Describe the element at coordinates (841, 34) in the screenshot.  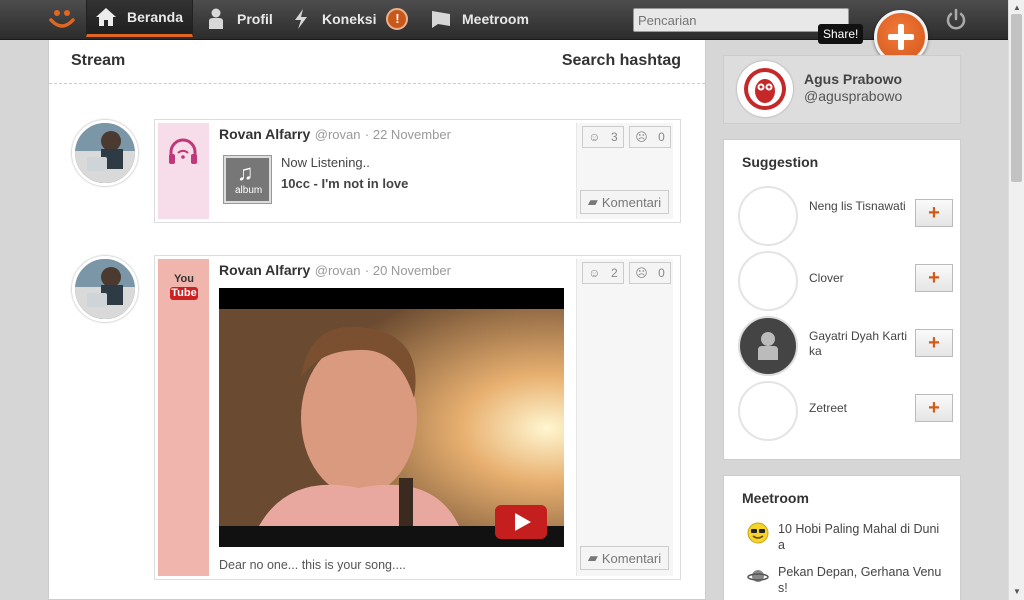
I see `share-tooltip: Share!` at that location.